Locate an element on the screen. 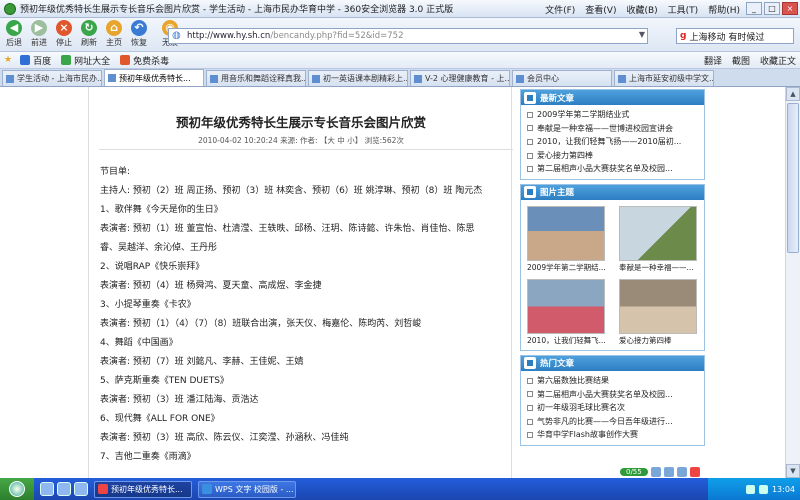 The width and height of the screenshot is (800, 500). stop-button: × 停止 is located at coordinates (64, 33).